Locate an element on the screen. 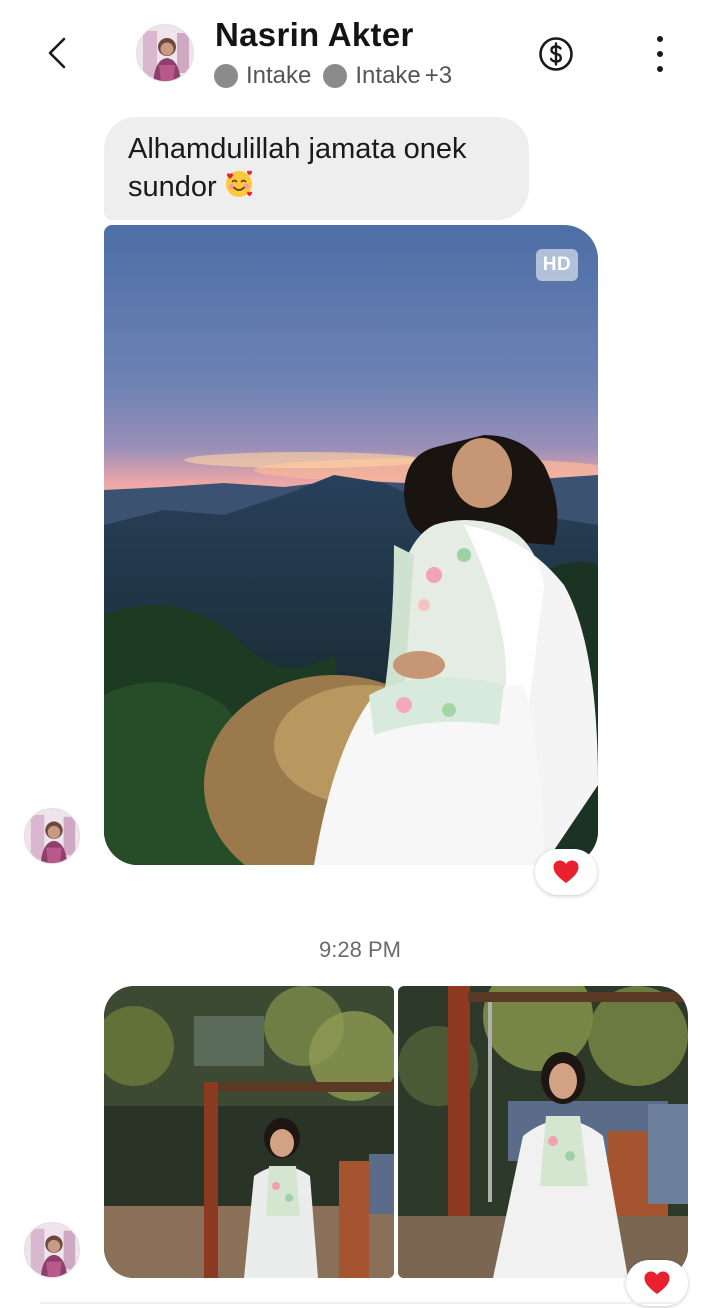 The height and width of the screenshot is (1308, 720). contact-status: Intake Intake +3 is located at coordinates (333, 76).